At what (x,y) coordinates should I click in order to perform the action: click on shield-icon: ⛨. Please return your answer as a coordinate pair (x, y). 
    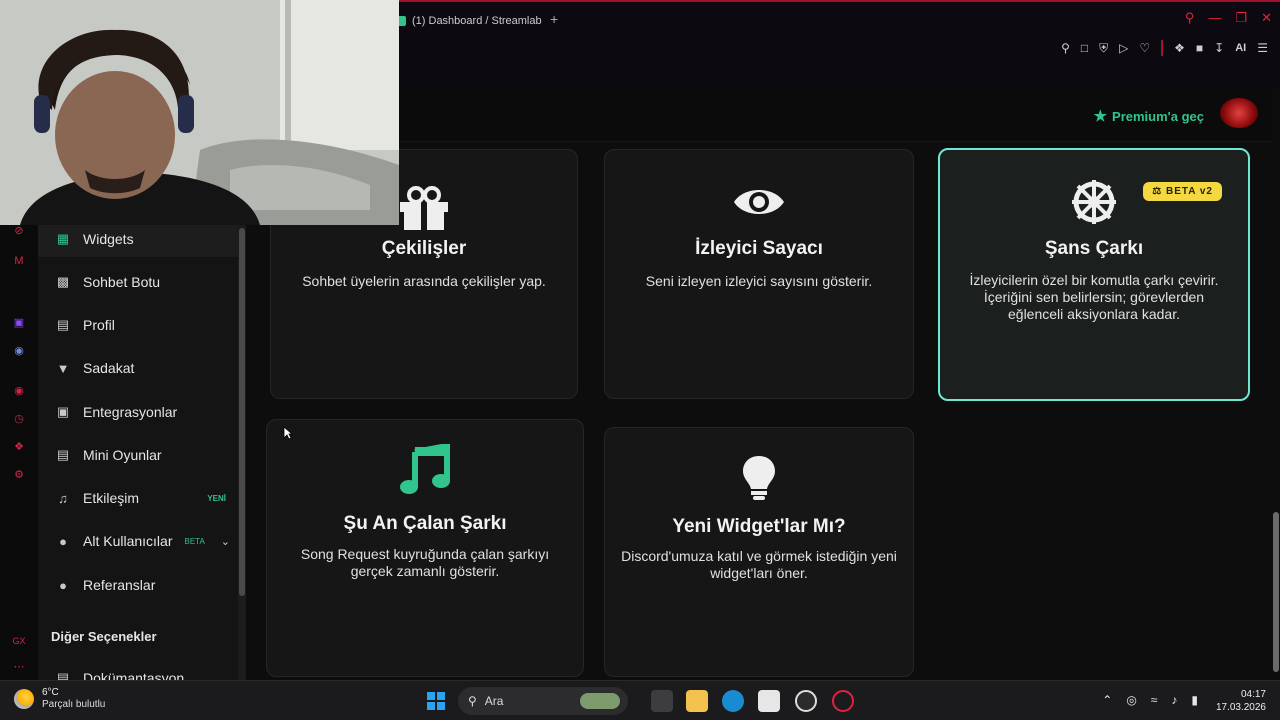
    Looking at the image, I should click on (1103, 48).